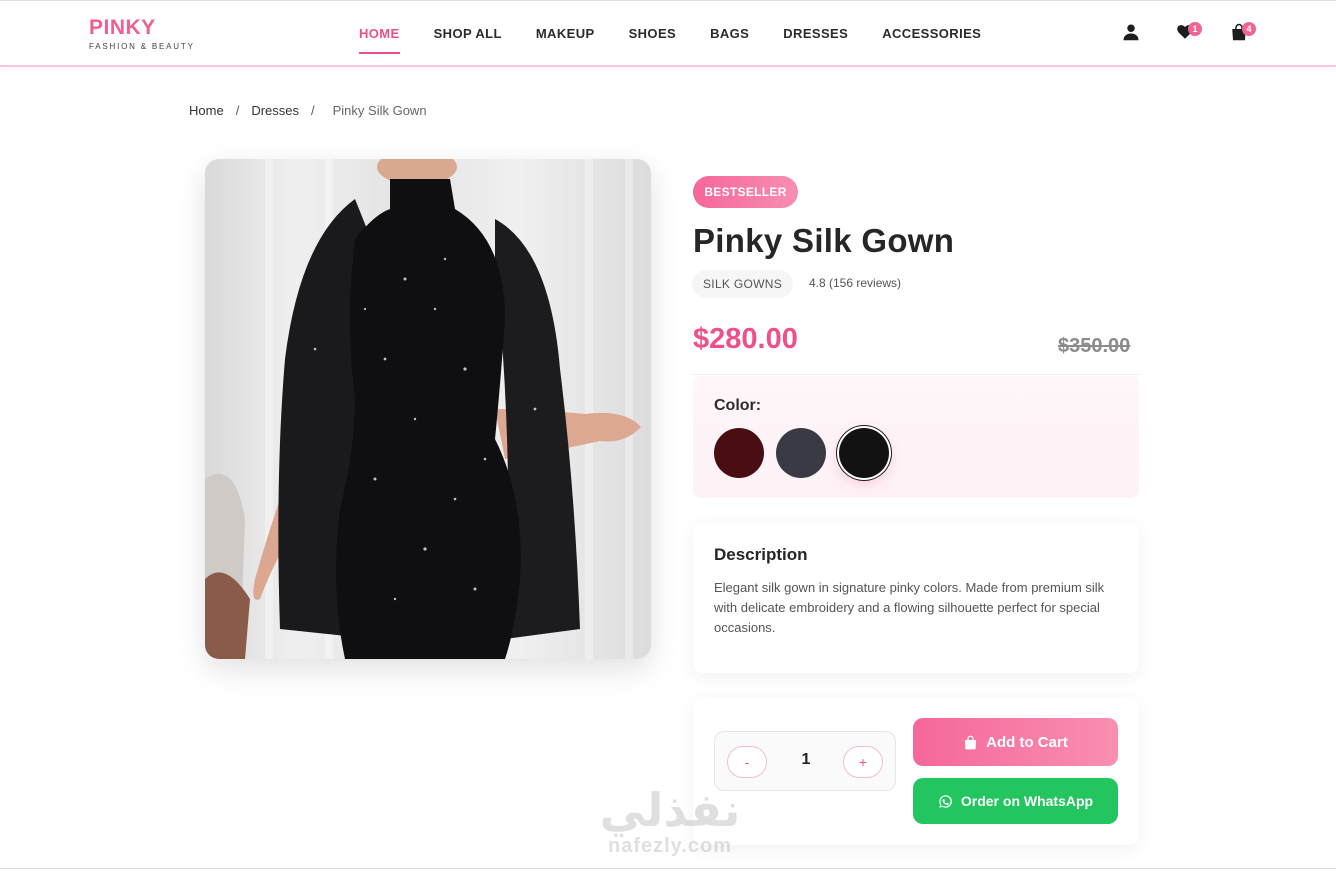  Describe the element at coordinates (206, 110) in the screenshot. I see `breadcrumb-home: Home` at that location.